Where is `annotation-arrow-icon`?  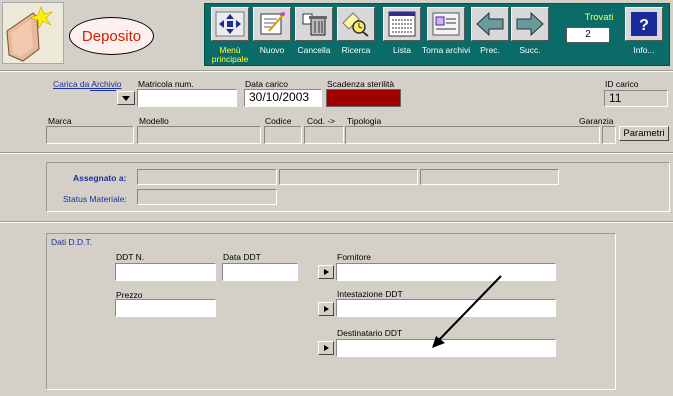
annotation-arrow-icon is located at coordinates (467, 311).